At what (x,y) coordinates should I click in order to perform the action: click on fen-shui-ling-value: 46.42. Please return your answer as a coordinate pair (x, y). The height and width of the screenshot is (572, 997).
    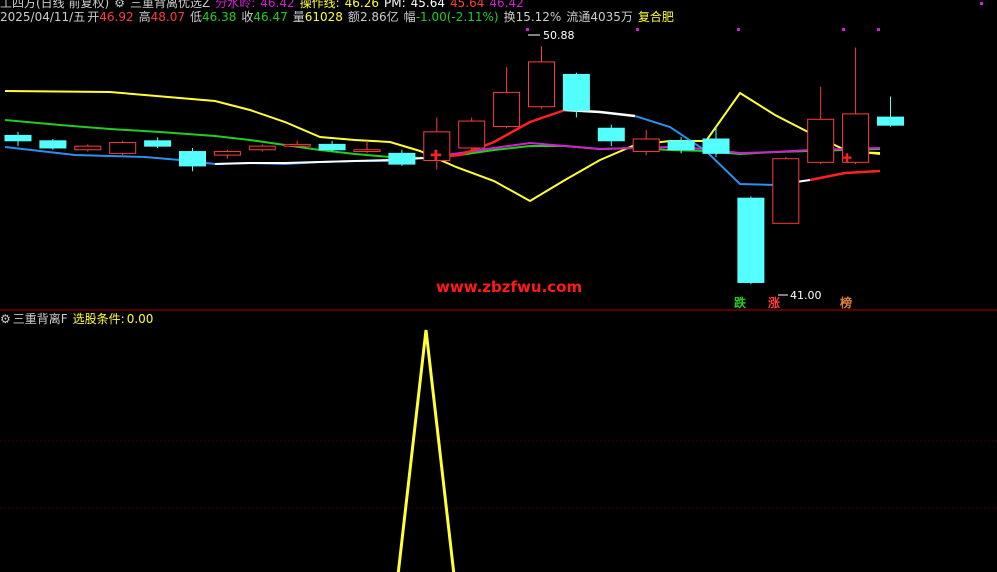
    Looking at the image, I should click on (277, 5).